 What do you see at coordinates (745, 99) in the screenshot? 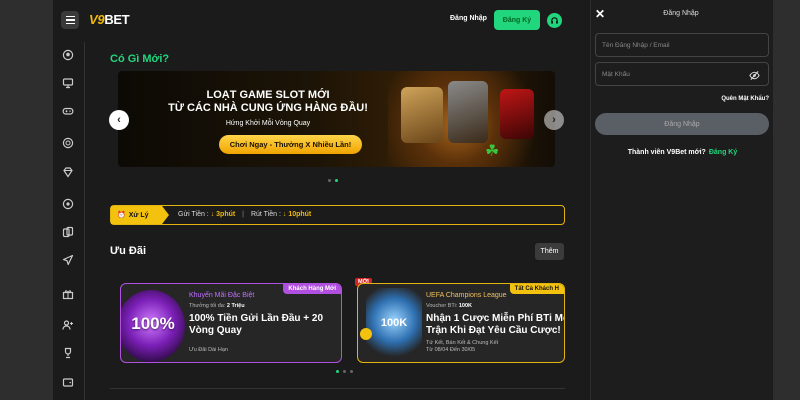
I see `forgot-password-link: Quên Mật Khẩu?` at bounding box center [745, 99].